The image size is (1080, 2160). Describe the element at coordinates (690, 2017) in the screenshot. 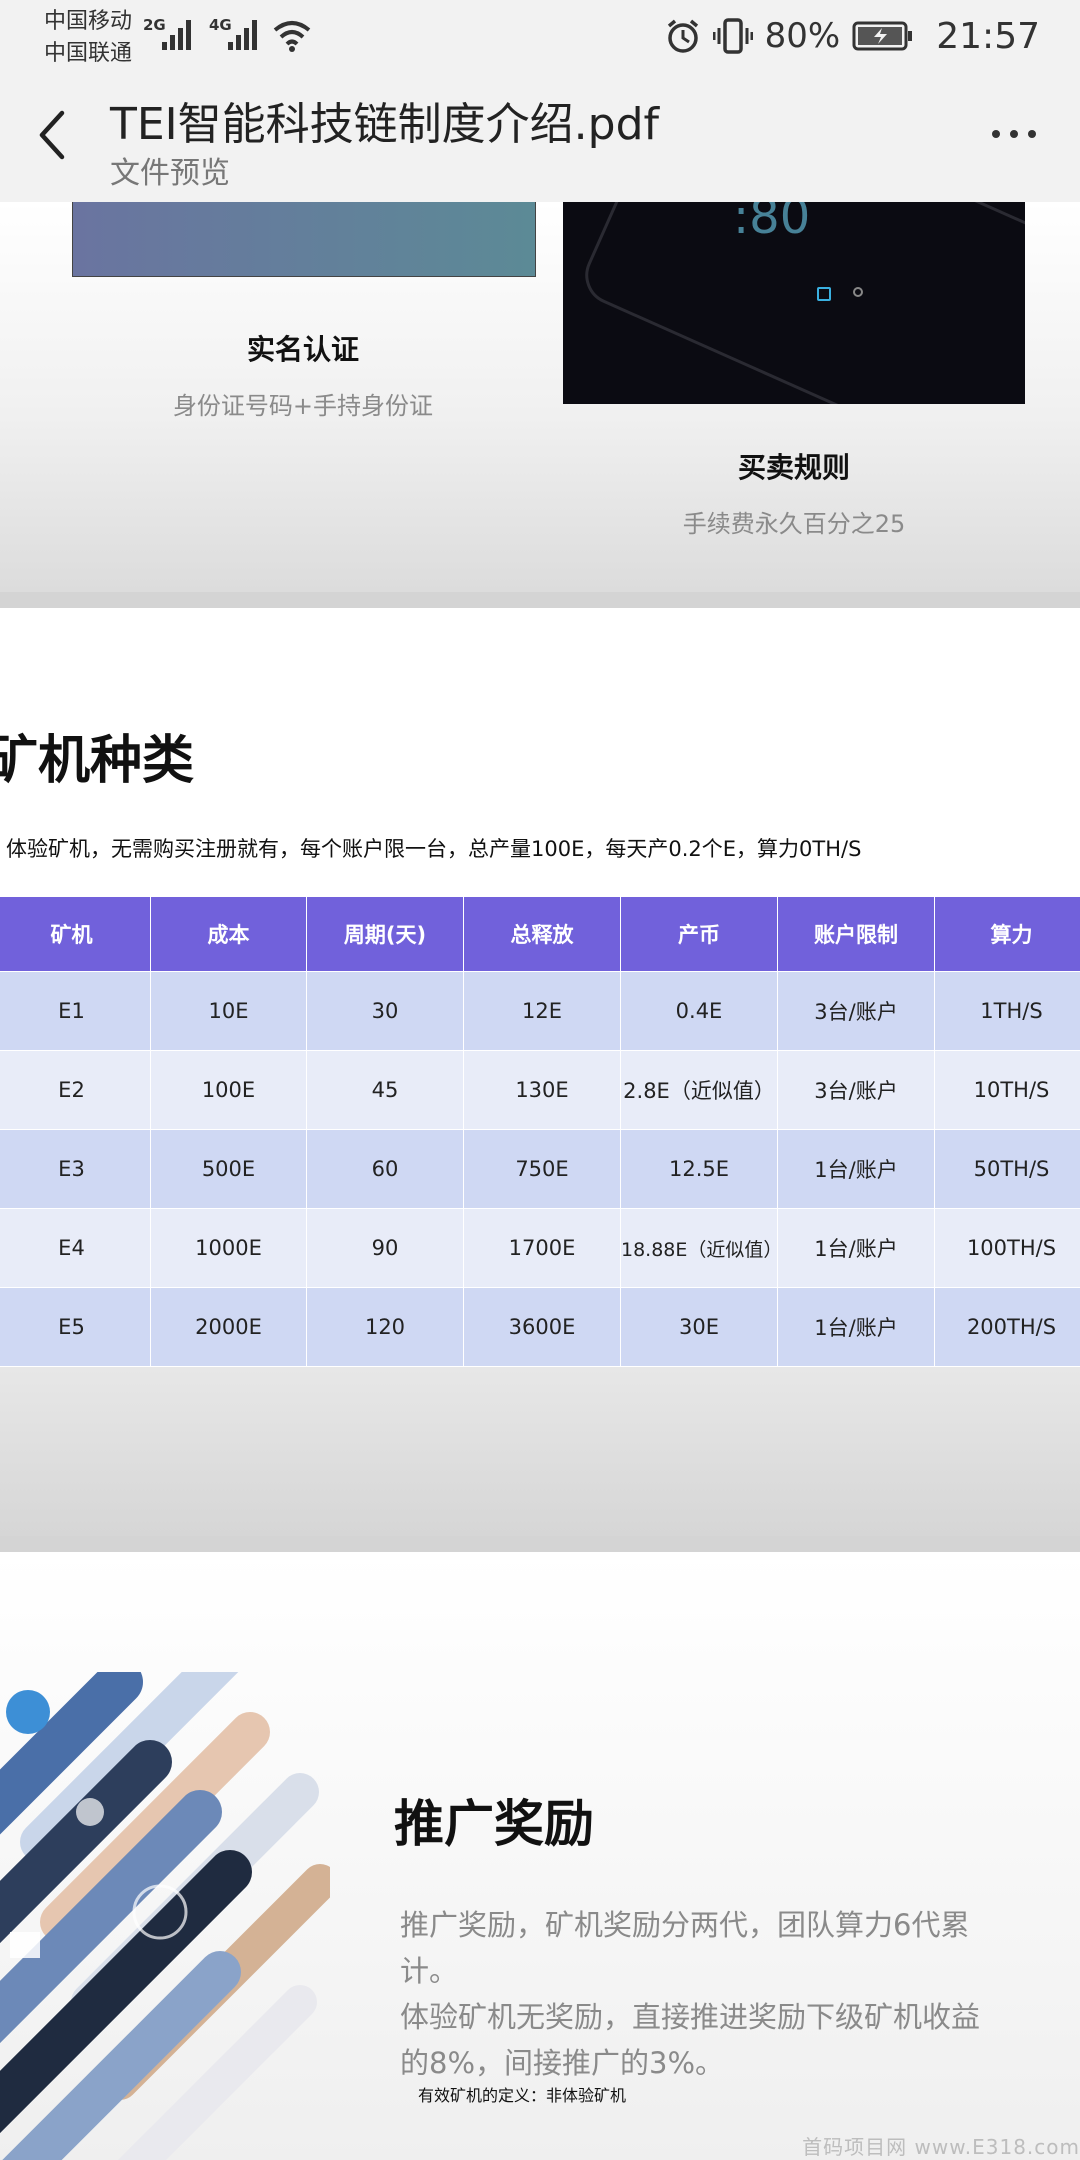

I see `body-line: 体验矿机无奖励，直接推进奖励下级矿机收益` at that location.